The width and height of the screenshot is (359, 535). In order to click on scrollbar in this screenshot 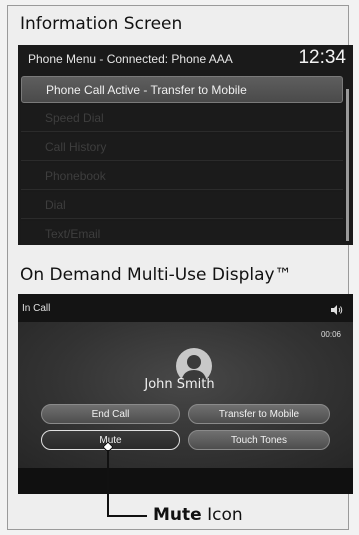, I will do `click(347, 165)`.